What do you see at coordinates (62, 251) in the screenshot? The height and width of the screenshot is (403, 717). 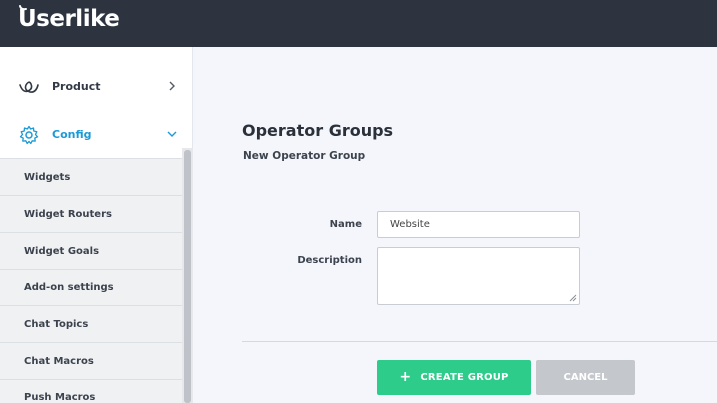 I see `sidebar-item-label: Widget Goals` at bounding box center [62, 251].